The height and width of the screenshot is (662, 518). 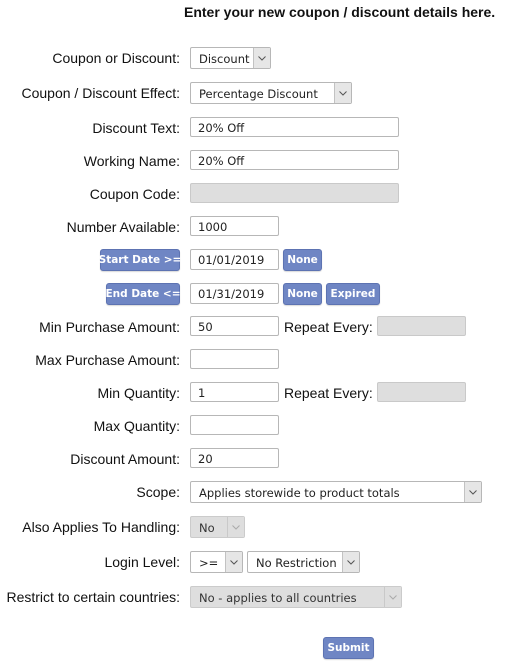 What do you see at coordinates (107, 360) in the screenshot?
I see `max-purchase-label: Max Purchase Amount:` at bounding box center [107, 360].